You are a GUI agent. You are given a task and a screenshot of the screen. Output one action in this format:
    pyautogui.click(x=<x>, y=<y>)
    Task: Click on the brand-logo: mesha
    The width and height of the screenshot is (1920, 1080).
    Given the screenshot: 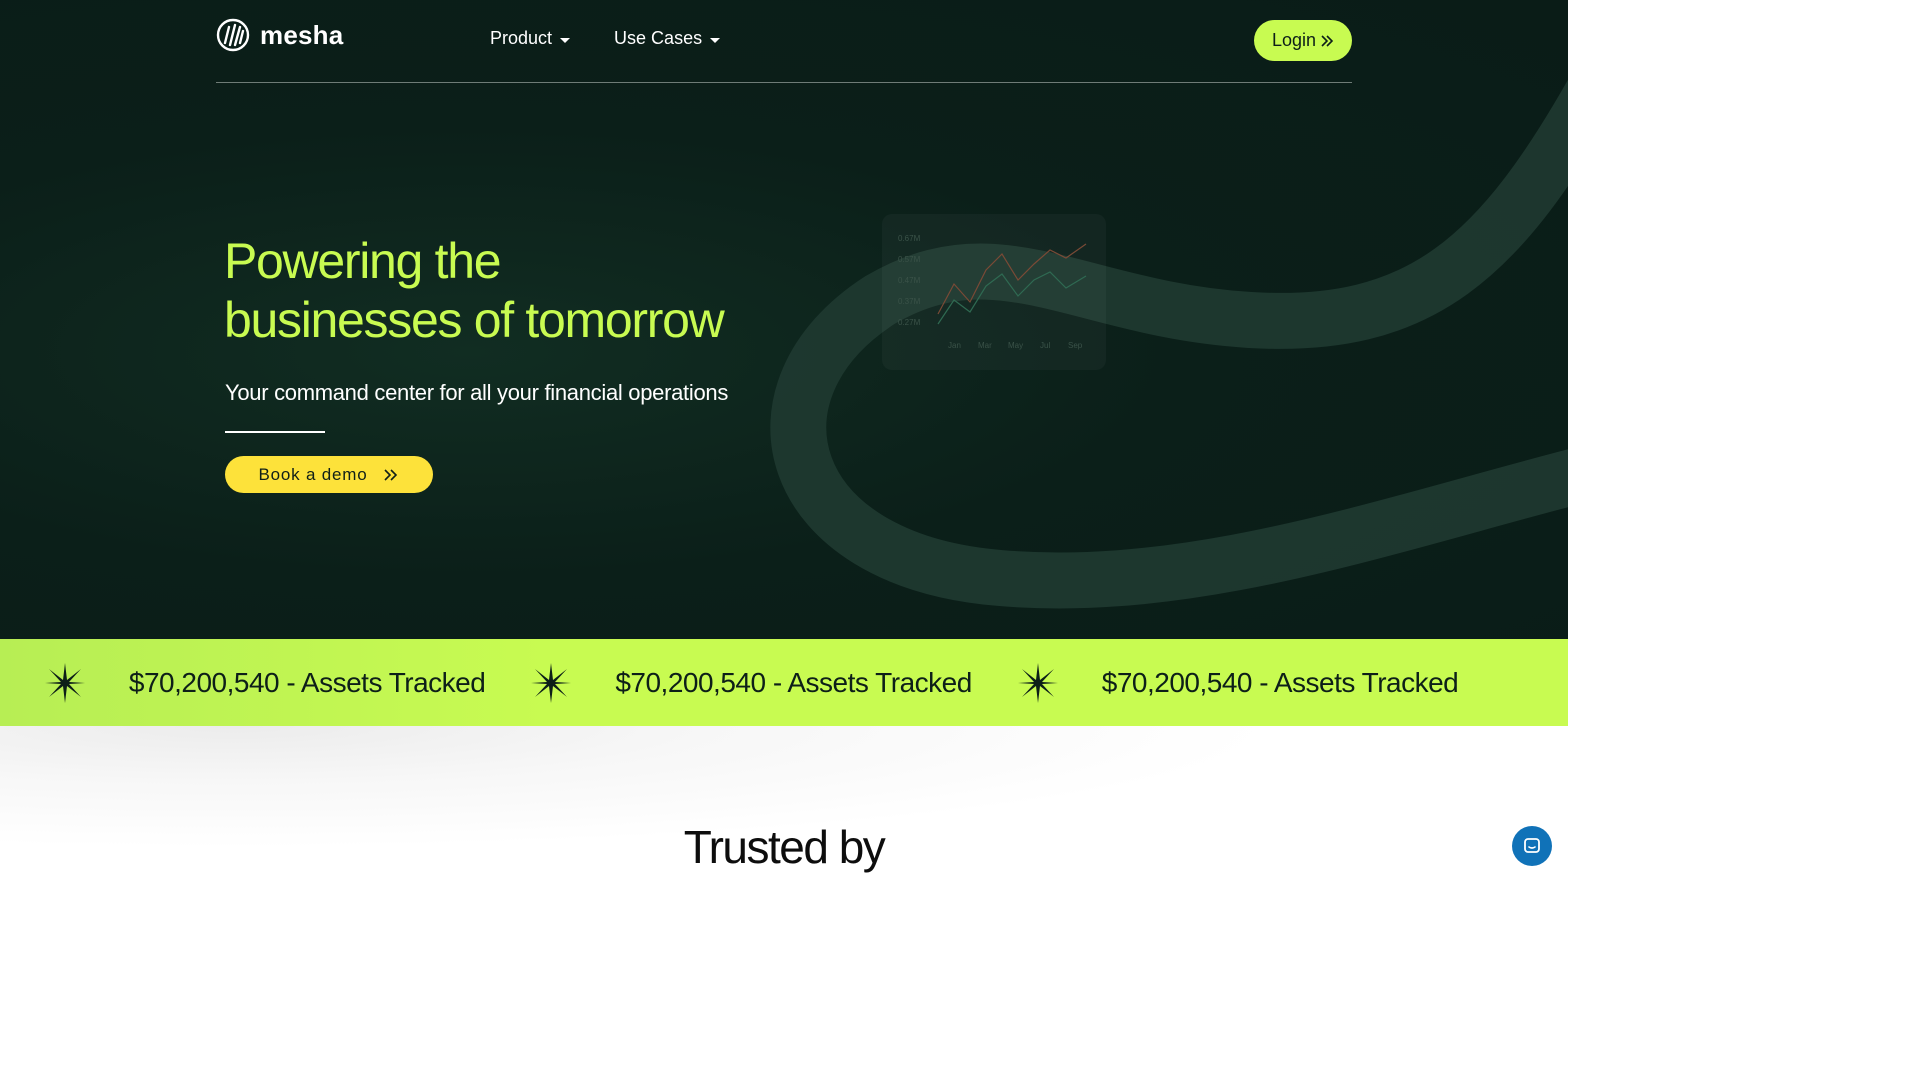 What is the action you would take?
    pyautogui.click(x=279, y=35)
    